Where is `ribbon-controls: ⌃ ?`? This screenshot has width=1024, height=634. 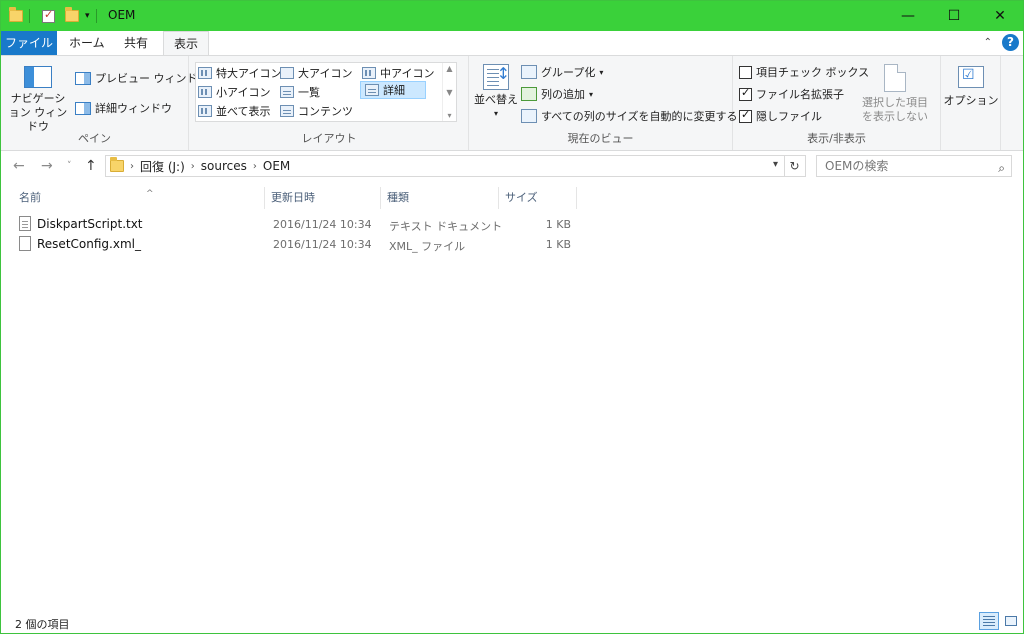
ribbon-controls: ⌃ ? is located at coordinates (1001, 42).